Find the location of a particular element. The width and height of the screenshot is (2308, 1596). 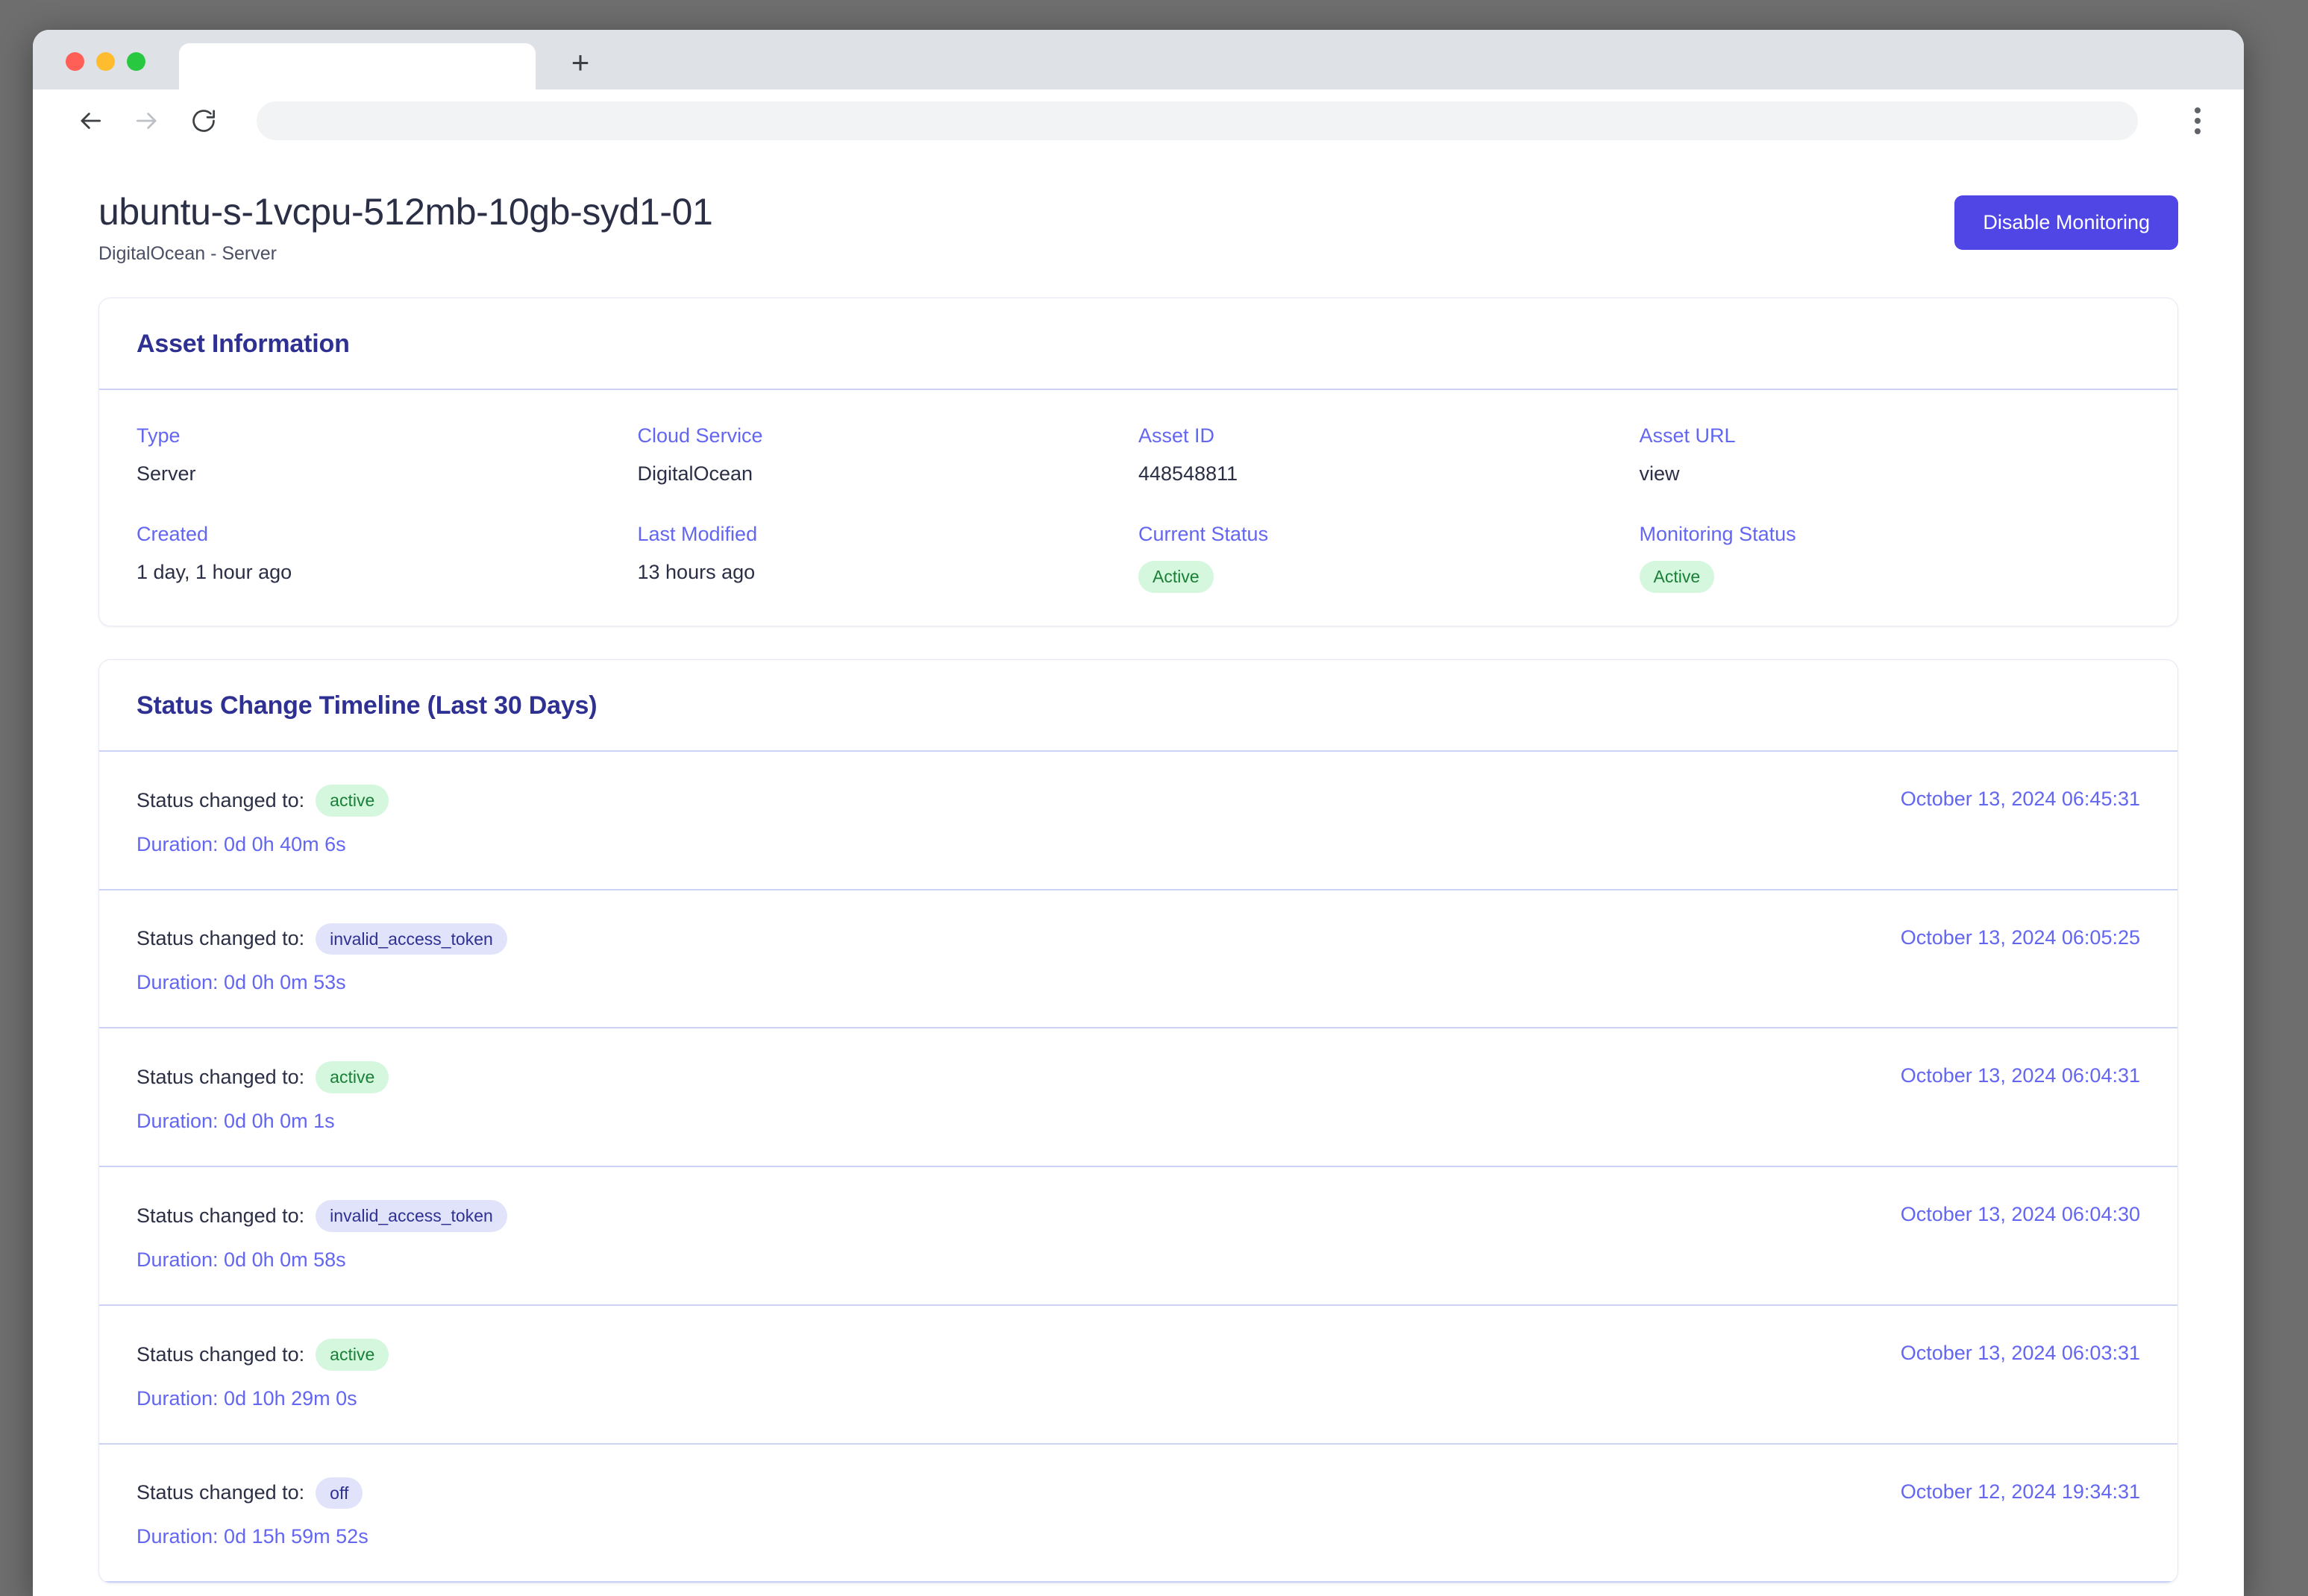

page-subtitle: DigitalOcean - Server is located at coordinates (187, 253).